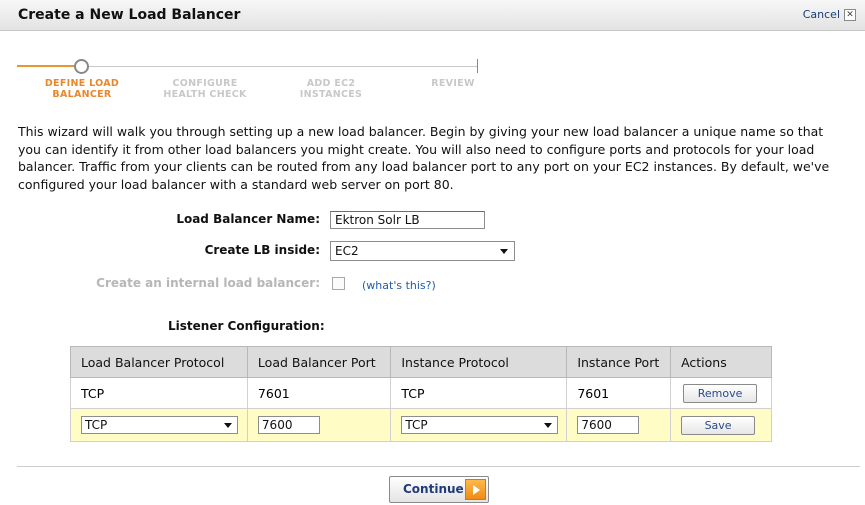 The image size is (865, 505). What do you see at coordinates (477, 66) in the screenshot?
I see `progress-line-end` at bounding box center [477, 66].